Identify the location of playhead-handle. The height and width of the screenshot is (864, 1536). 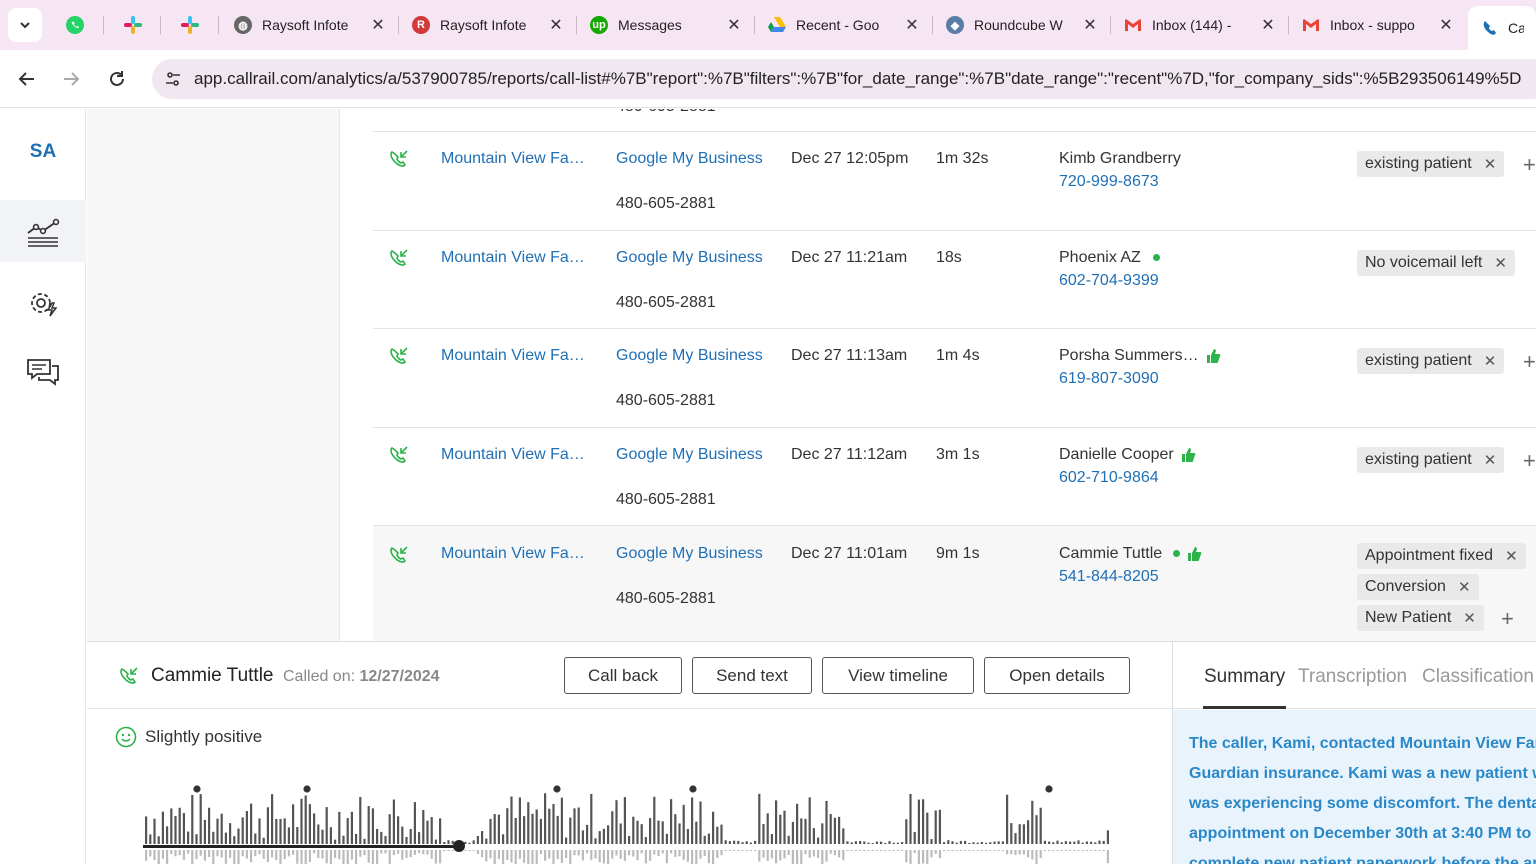
(459, 846).